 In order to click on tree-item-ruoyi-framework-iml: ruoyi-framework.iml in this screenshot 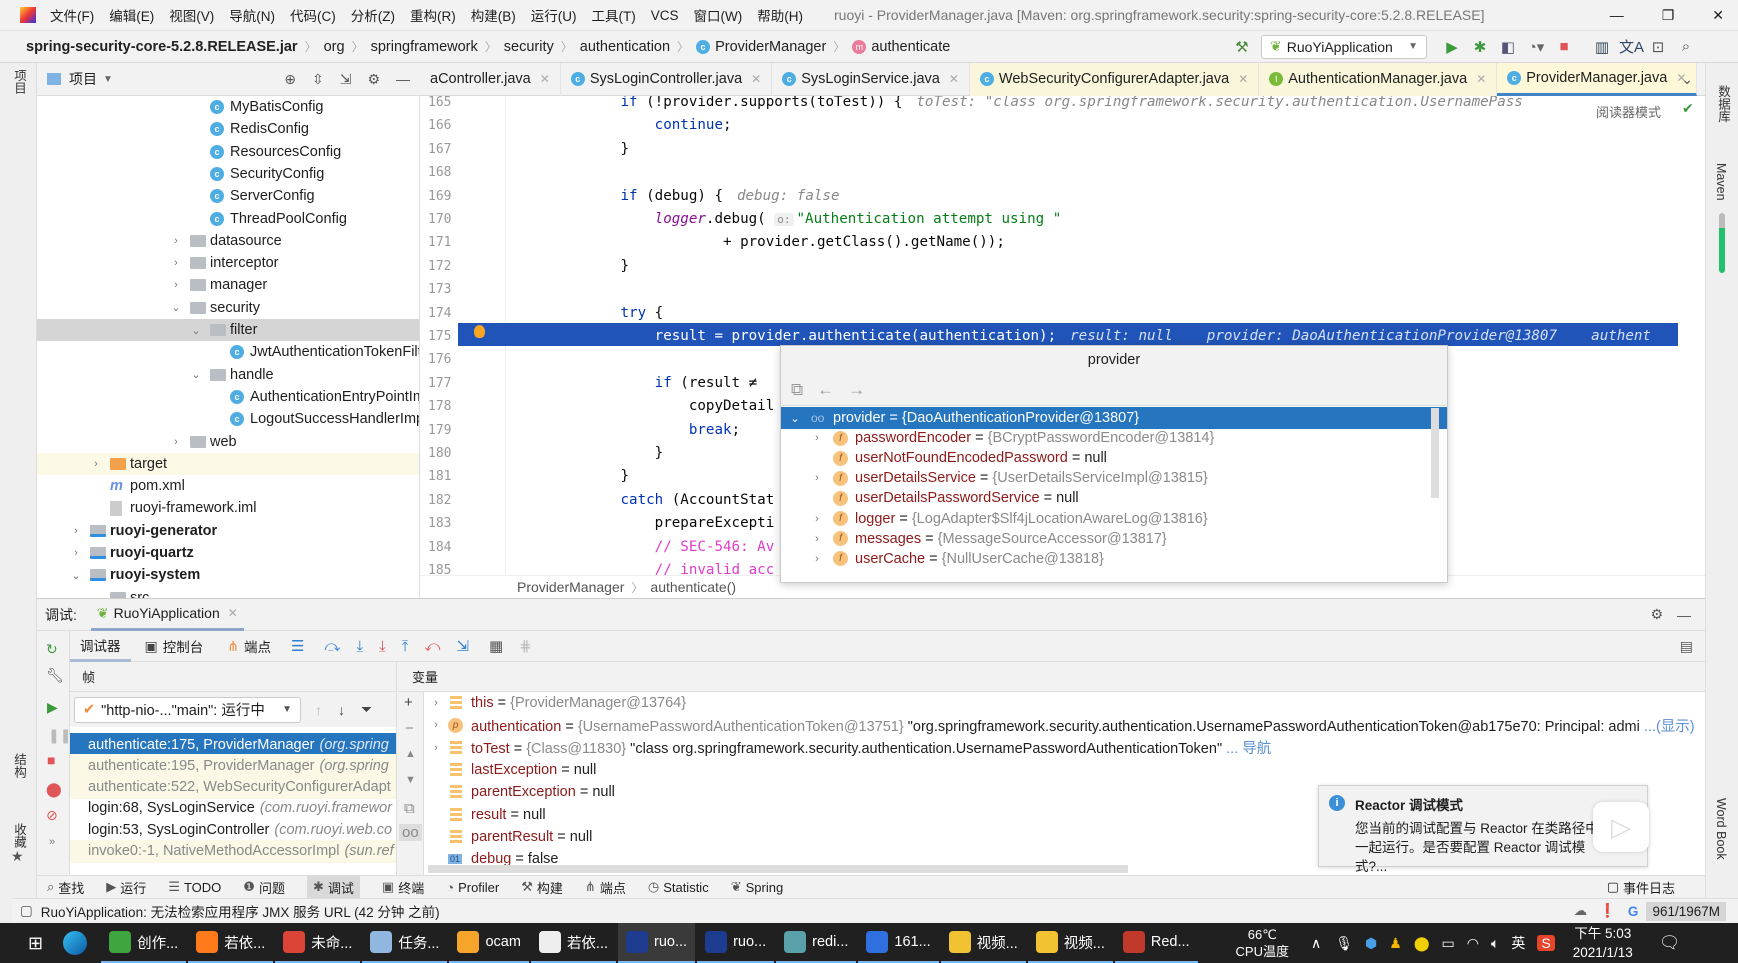, I will do `click(228, 508)`.